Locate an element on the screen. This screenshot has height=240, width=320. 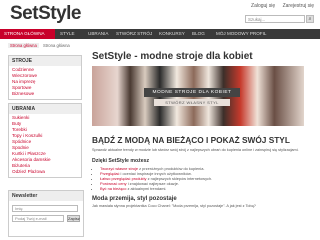
newsletter-box: Newsletter Imię Podaj Twój e-mail Zapisz is located at coordinates (46, 213).